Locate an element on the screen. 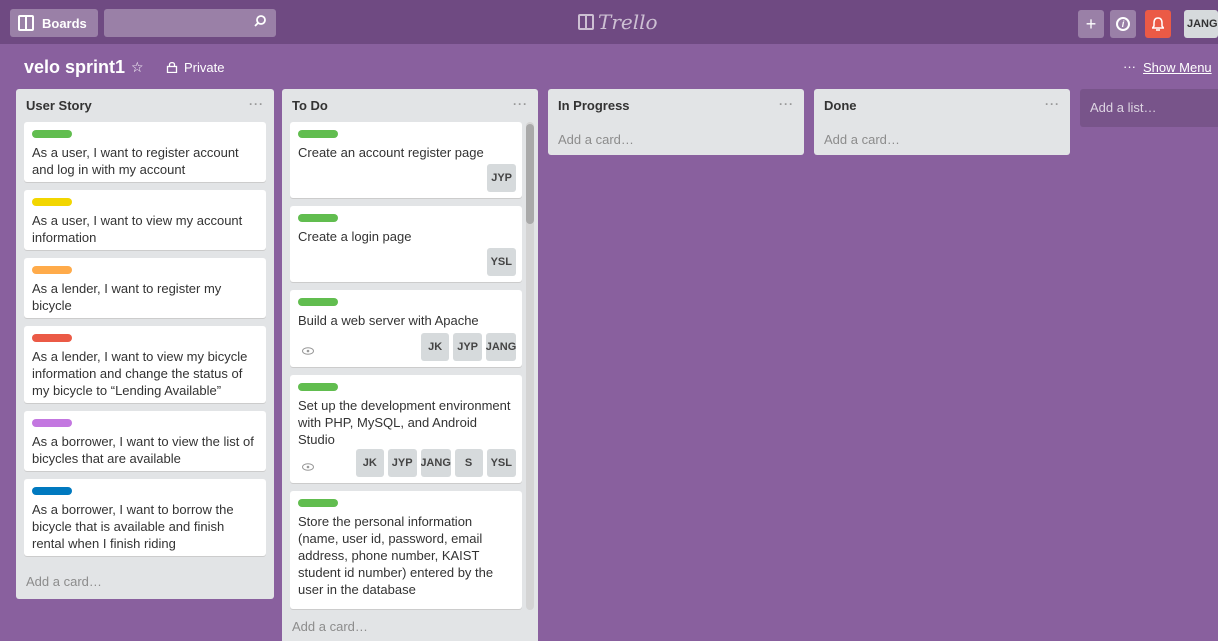 The width and height of the screenshot is (1218, 641). trello-logo: Trello is located at coordinates (618, 22).